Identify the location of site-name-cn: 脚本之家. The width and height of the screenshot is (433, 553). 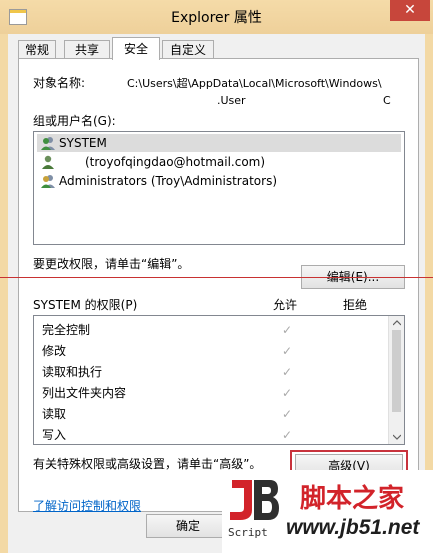
(352, 499).